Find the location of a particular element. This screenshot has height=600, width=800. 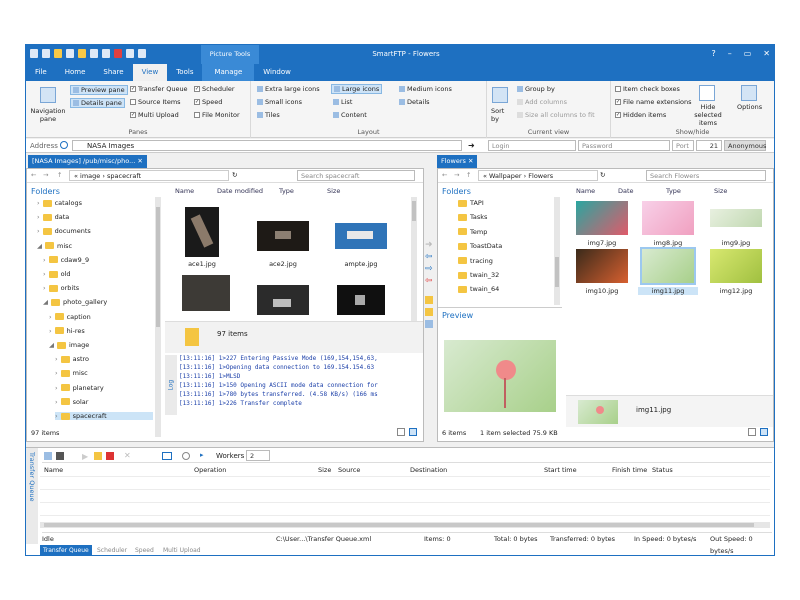

close-button: ✕ is located at coordinates (766, 53).